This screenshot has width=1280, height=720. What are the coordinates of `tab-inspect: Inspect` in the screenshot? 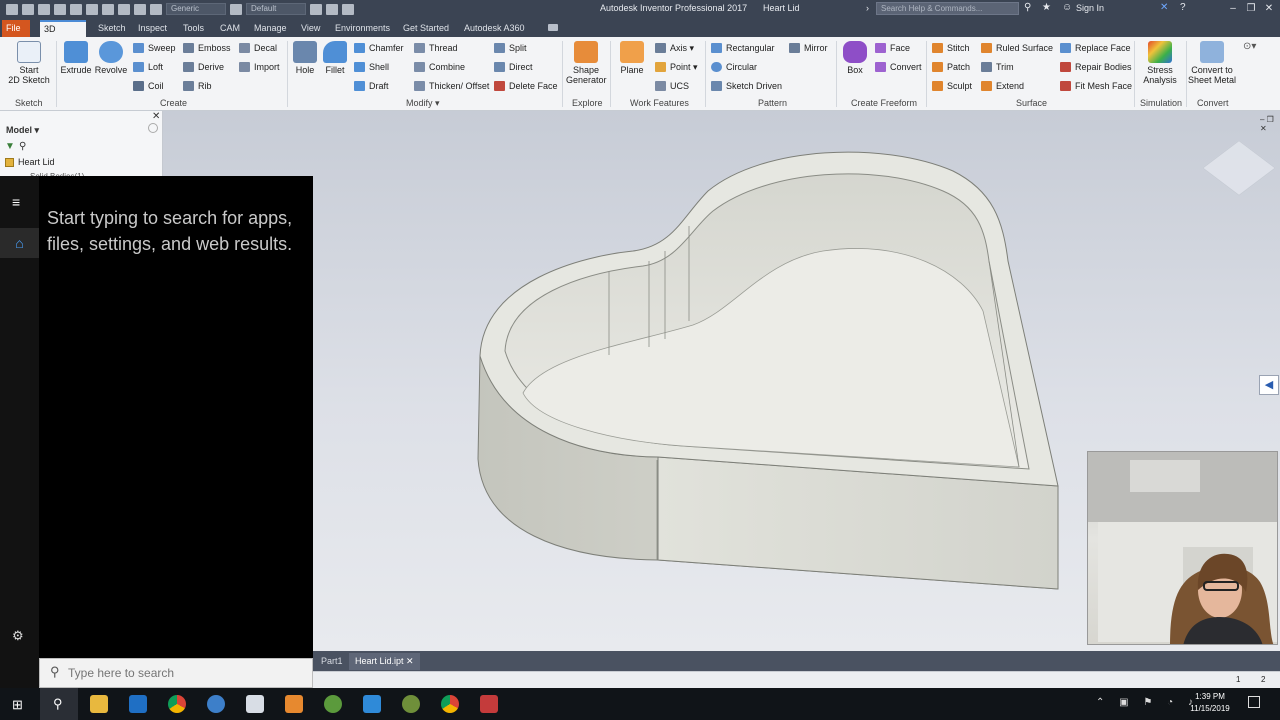 It's located at (152, 28).